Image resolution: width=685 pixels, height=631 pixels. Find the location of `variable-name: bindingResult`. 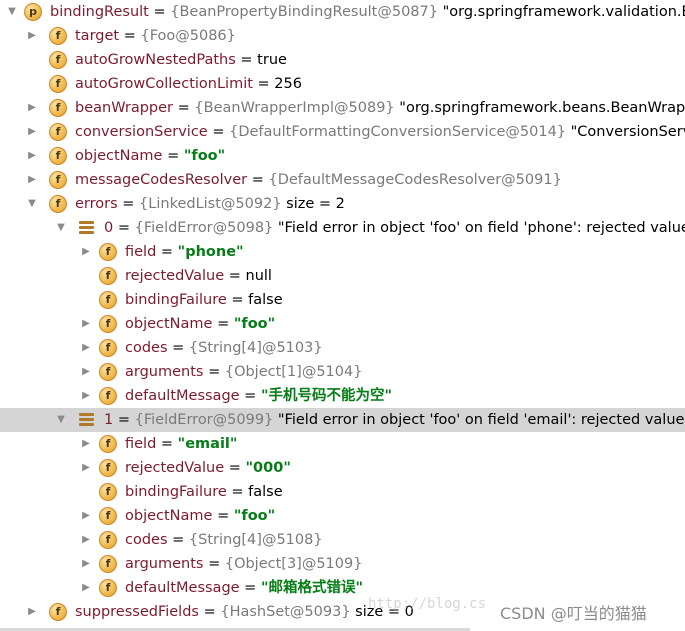

variable-name: bindingResult is located at coordinates (99, 12).